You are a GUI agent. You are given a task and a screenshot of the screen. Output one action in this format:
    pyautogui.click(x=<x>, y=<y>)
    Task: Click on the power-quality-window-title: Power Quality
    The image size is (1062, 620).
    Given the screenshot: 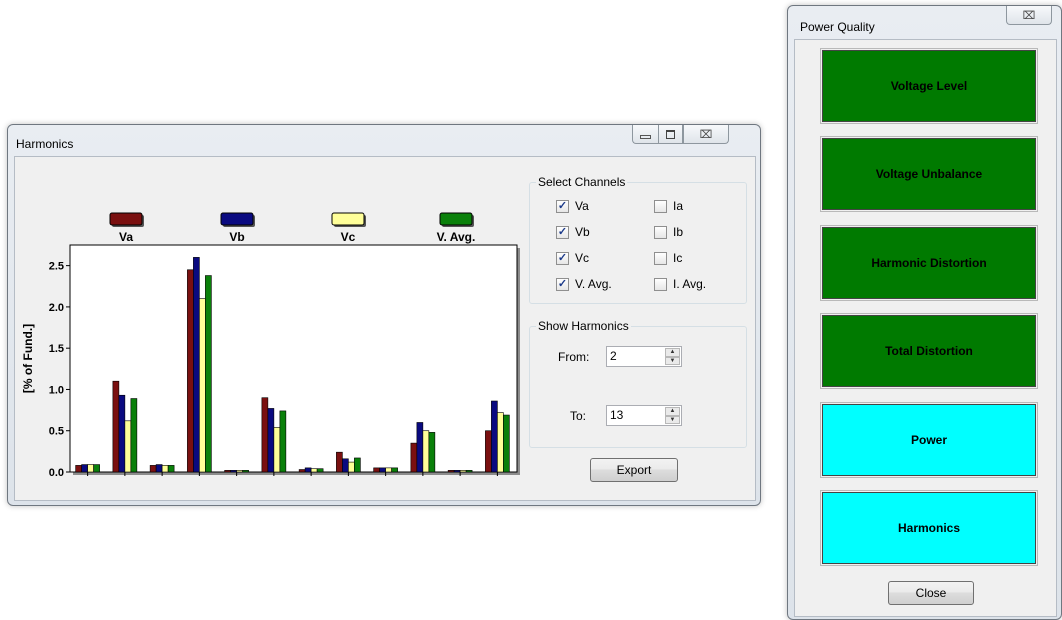 What is the action you would take?
    pyautogui.click(x=837, y=27)
    